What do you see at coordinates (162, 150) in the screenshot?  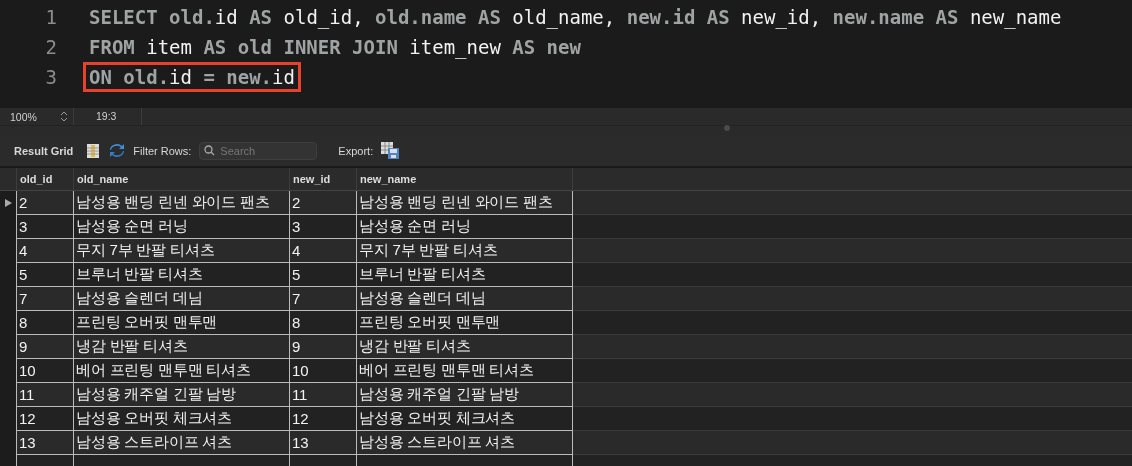 I see `filter-label: Filter Rows:` at bounding box center [162, 150].